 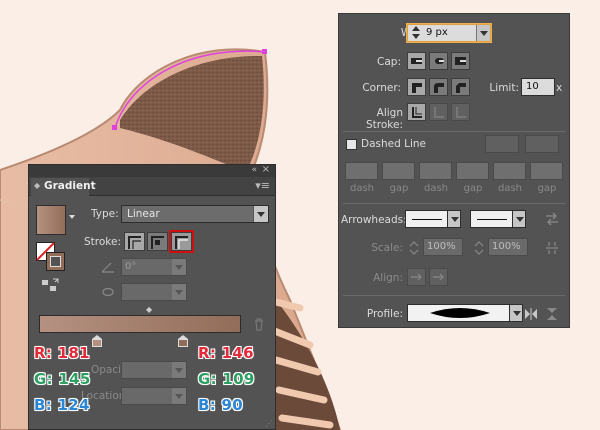 I want to click on align-outside-icon, so click(x=461, y=112).